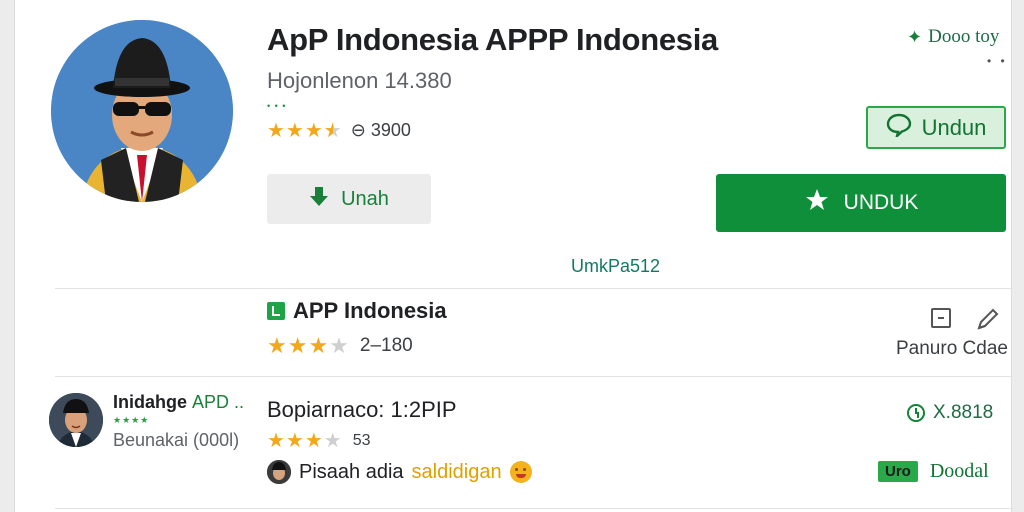 The width and height of the screenshot is (1024, 512). I want to click on section-rating: ★★★★ 2–180, so click(340, 346).